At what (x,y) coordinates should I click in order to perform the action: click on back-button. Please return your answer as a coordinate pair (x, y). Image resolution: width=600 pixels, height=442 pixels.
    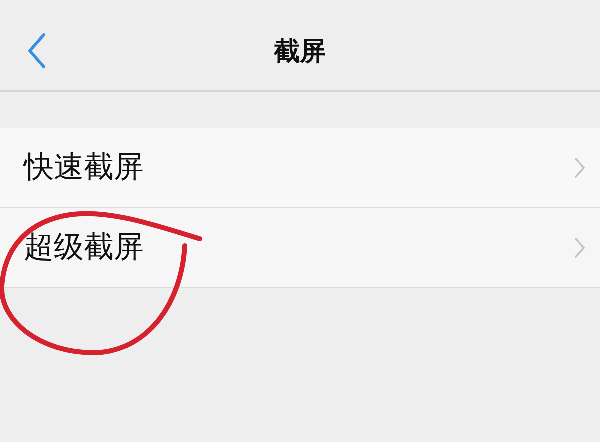
    Looking at the image, I should click on (37, 51).